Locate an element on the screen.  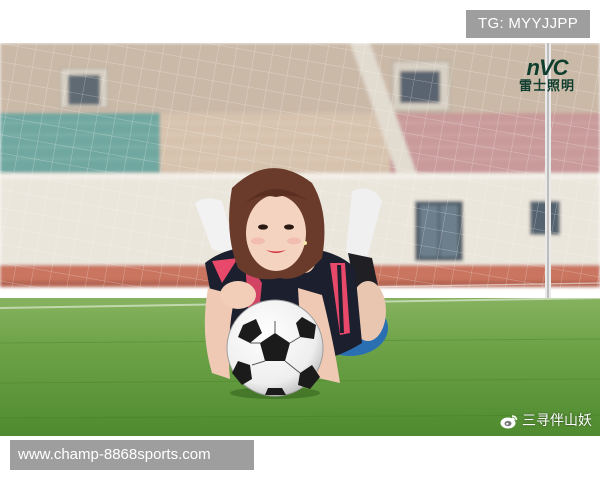
weibo-watermark: 三寻伴山妖 is located at coordinates (546, 421).